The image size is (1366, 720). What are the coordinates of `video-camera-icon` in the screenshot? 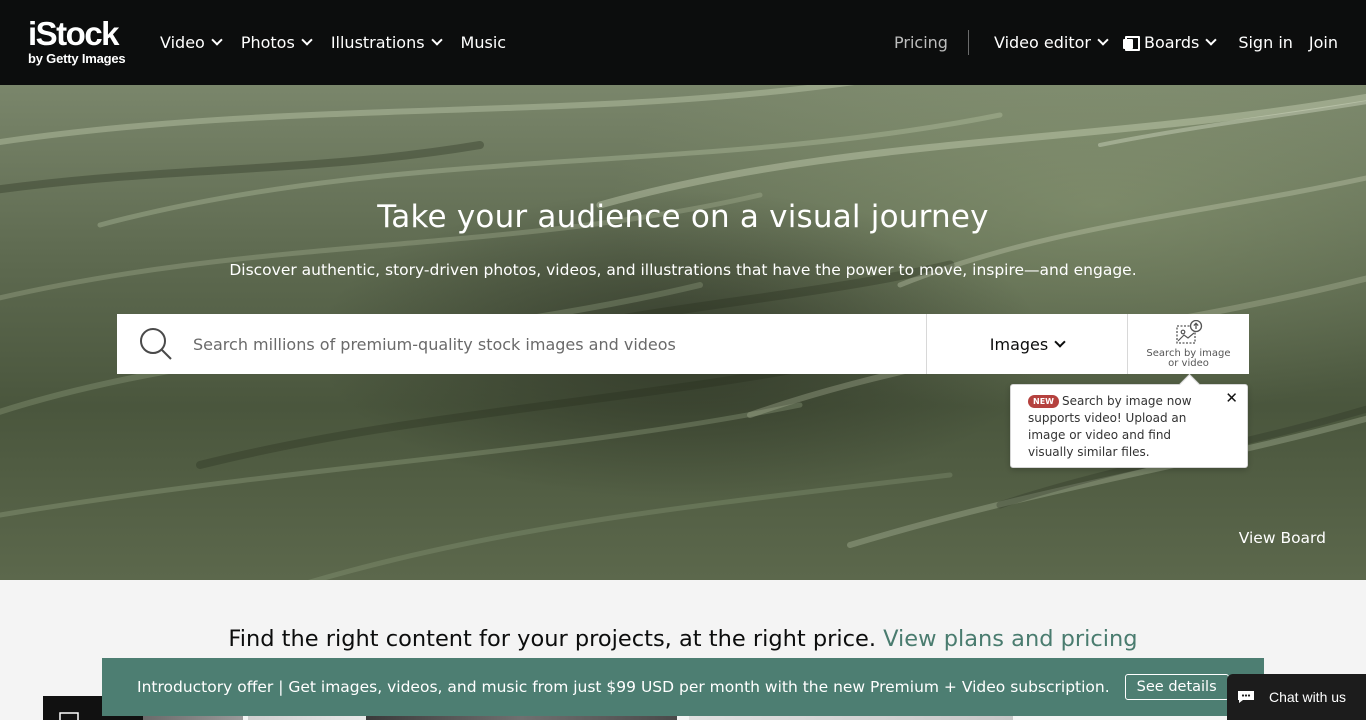 It's located at (69, 716).